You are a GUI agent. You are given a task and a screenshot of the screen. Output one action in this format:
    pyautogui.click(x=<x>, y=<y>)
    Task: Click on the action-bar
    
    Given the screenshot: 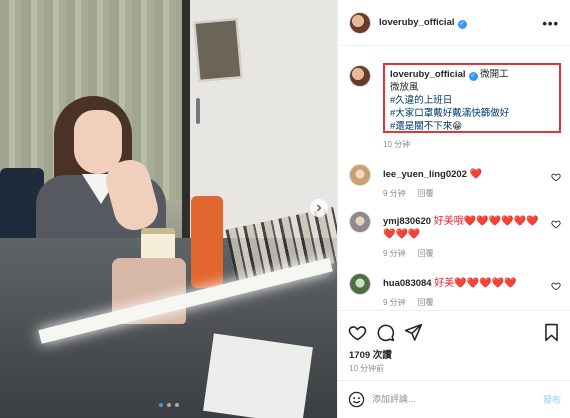 What is the action you would take?
    pyautogui.click(x=454, y=330)
    